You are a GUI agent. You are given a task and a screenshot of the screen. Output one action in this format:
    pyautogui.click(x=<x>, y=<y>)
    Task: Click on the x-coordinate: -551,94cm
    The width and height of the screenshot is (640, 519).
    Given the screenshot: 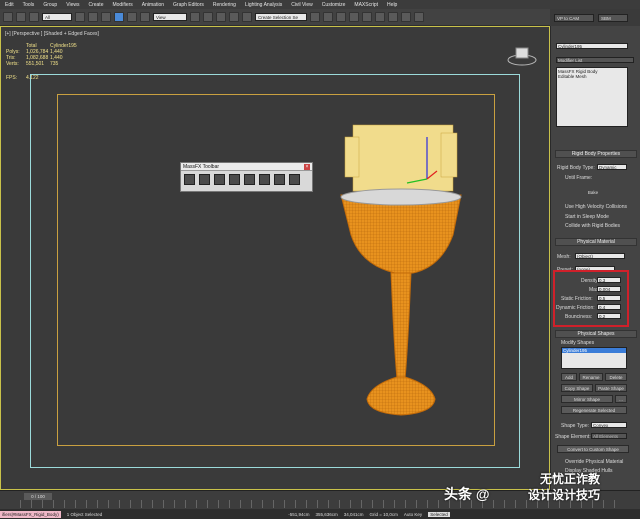 What is the action you would take?
    pyautogui.click(x=298, y=514)
    